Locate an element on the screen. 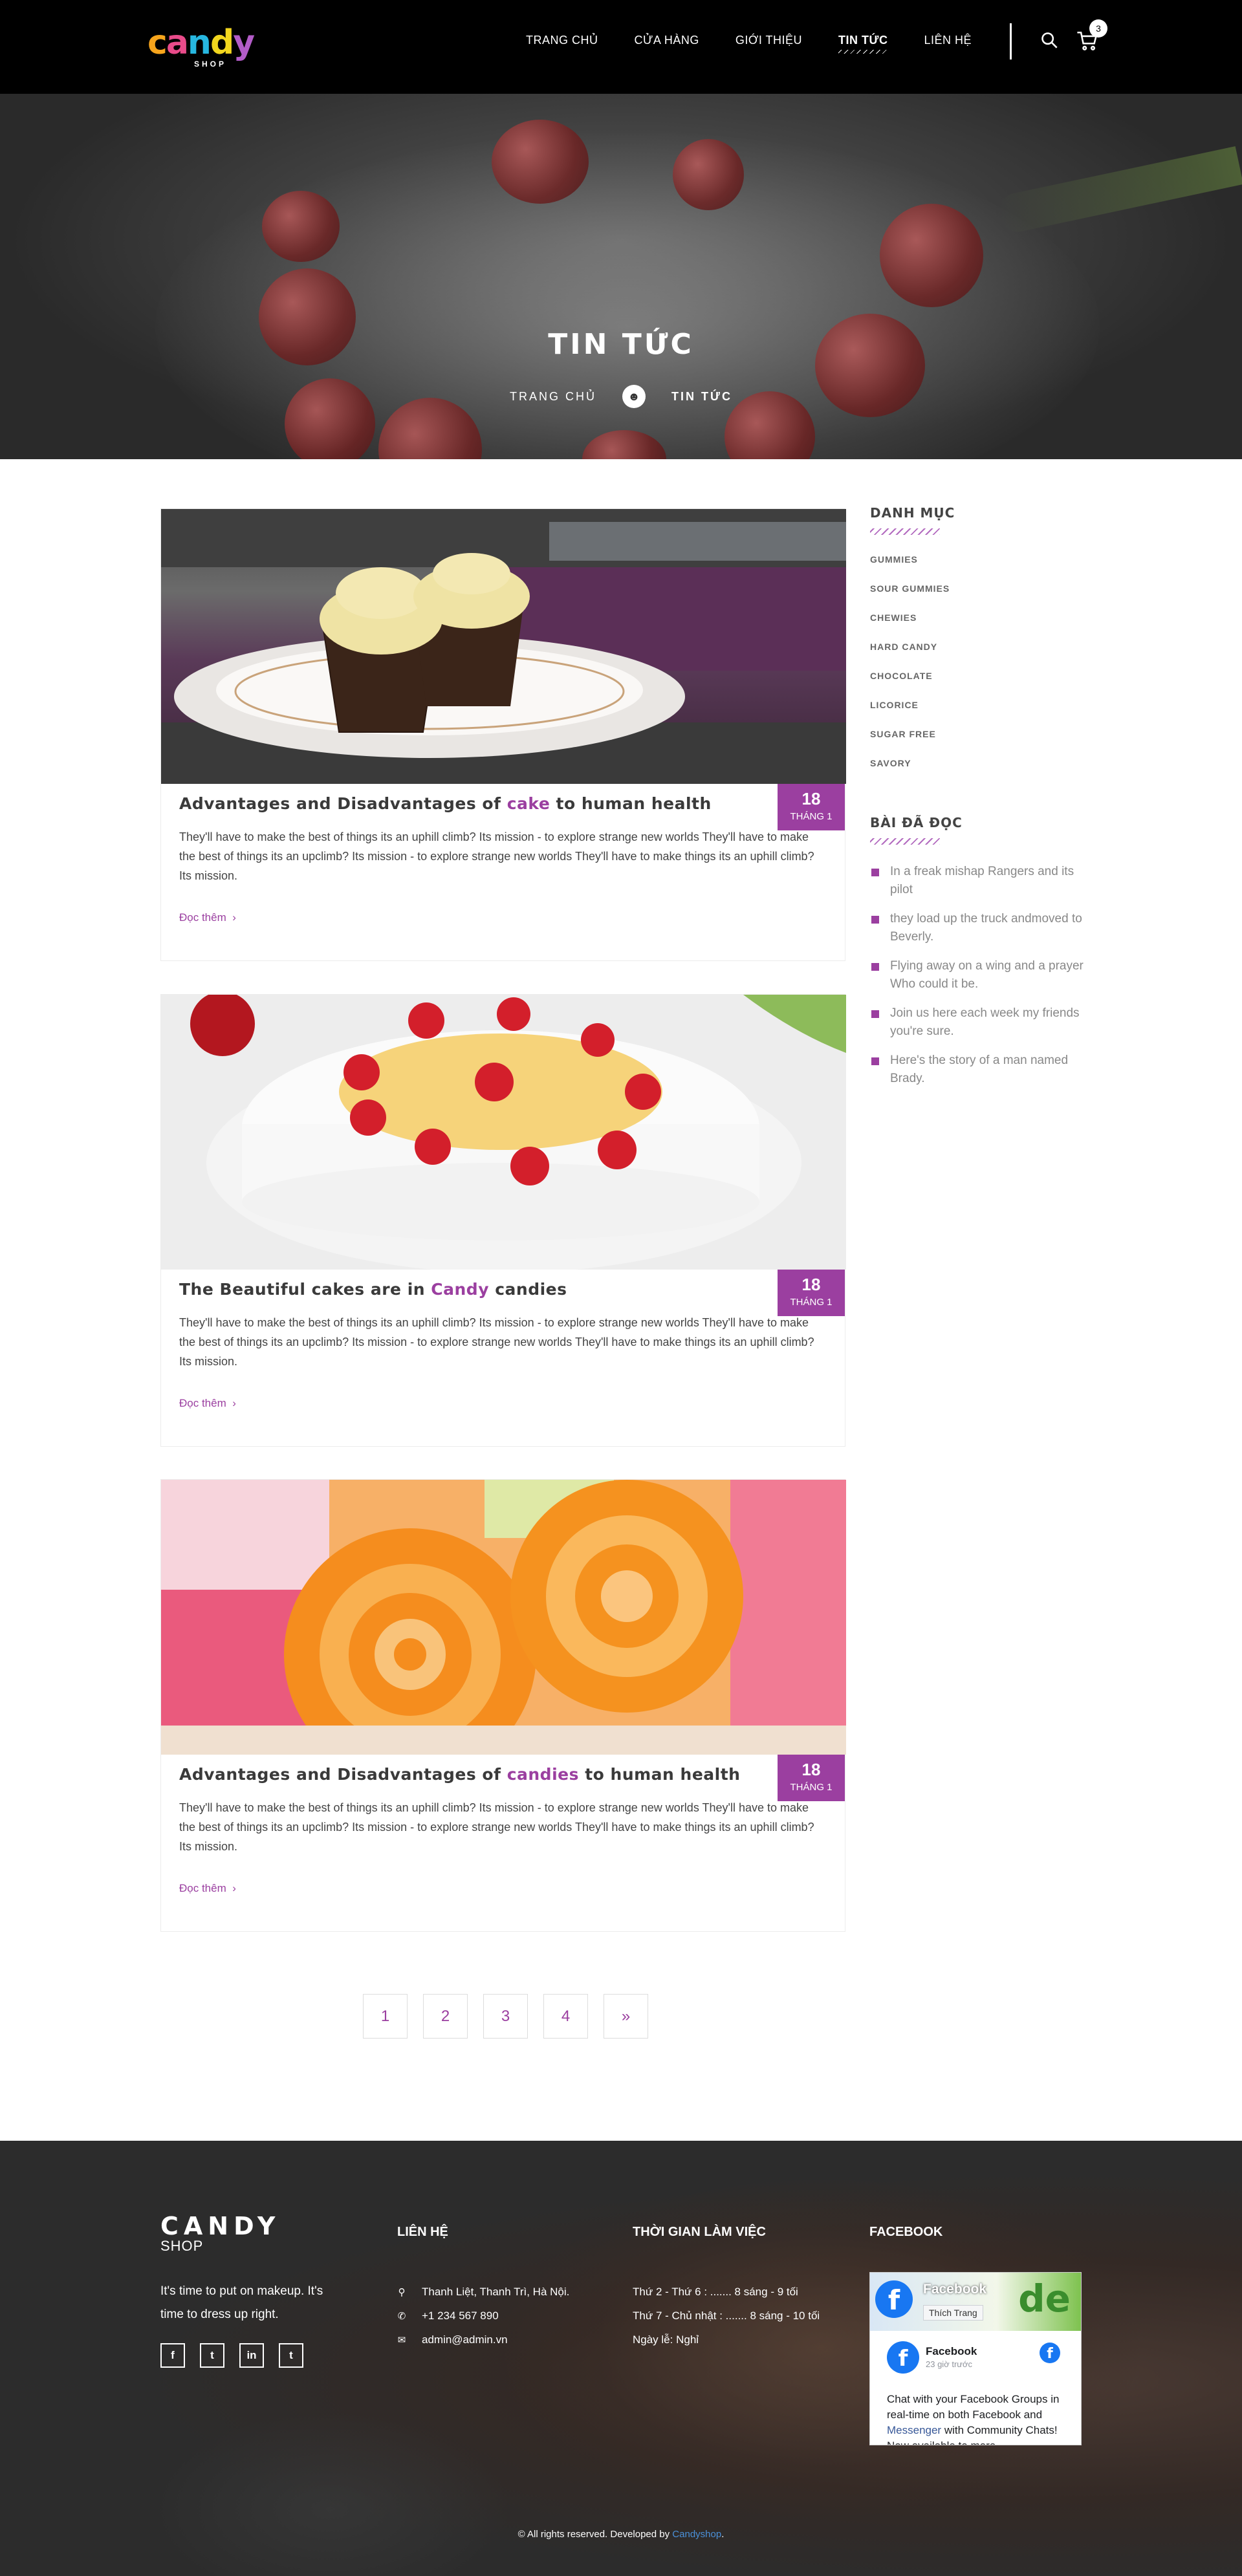 The image size is (1242, 2576). recent-post-item: Here's the story of a man named Brady. is located at coordinates (977, 1070).